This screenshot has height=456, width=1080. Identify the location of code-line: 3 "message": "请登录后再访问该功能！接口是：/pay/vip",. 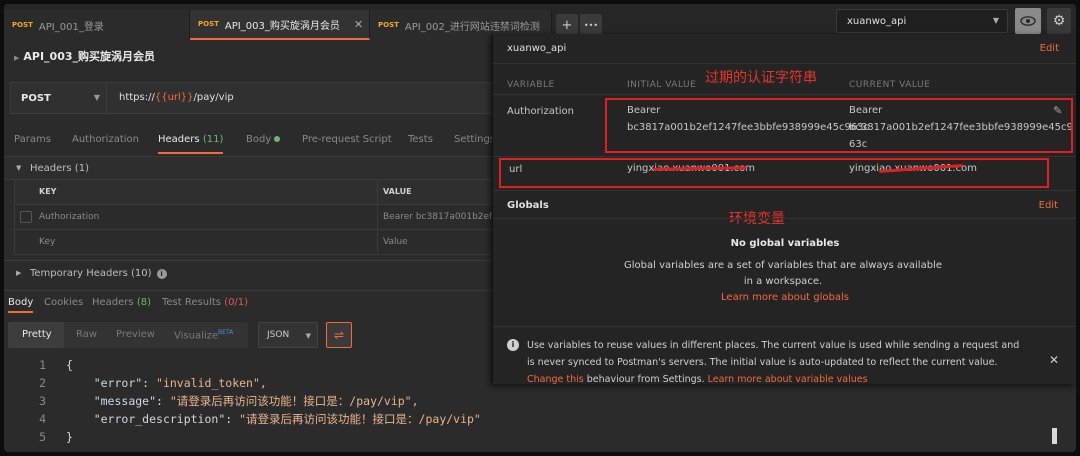
(540, 401).